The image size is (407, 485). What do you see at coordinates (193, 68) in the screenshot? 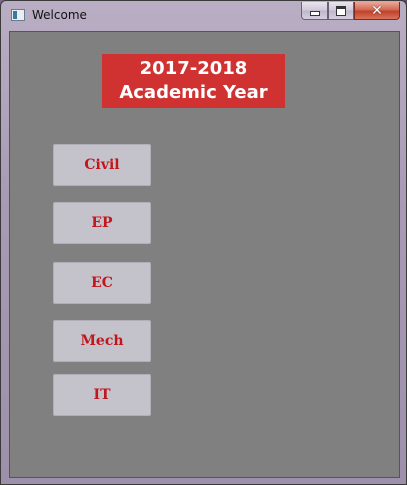
I see `banner-year: 2017-2018` at bounding box center [193, 68].